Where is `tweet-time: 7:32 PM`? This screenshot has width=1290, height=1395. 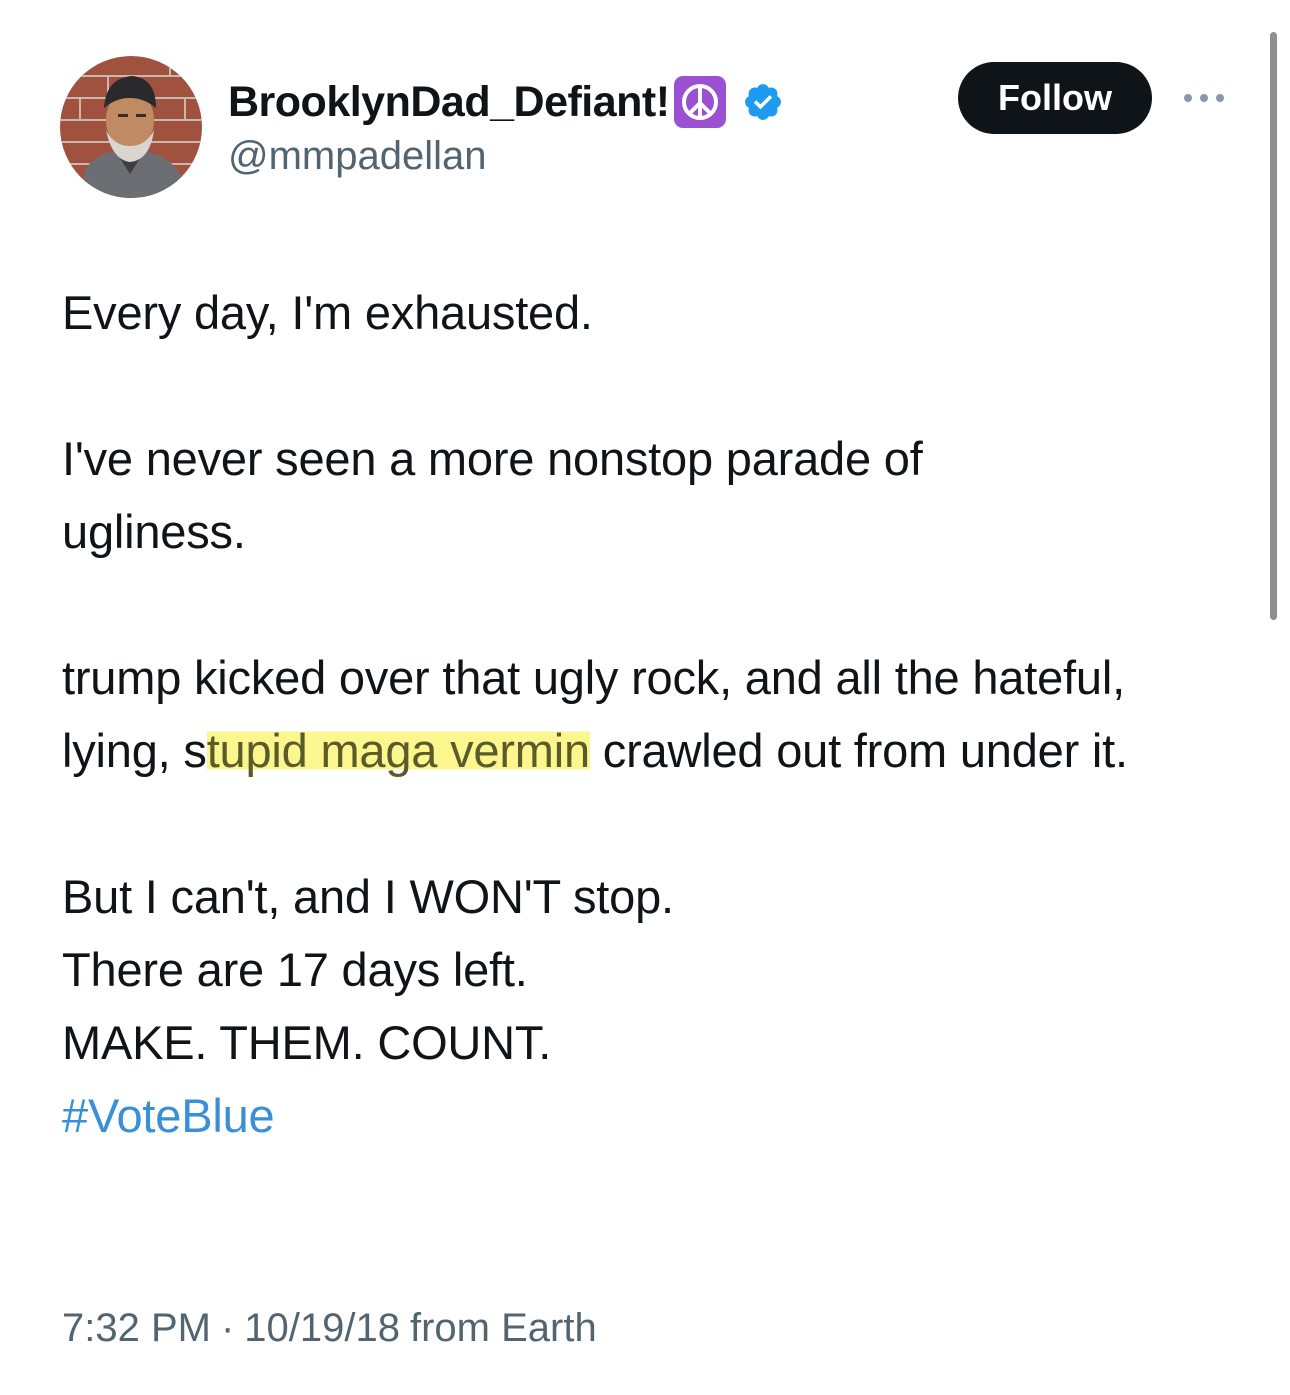 tweet-time: 7:32 PM is located at coordinates (136, 1328).